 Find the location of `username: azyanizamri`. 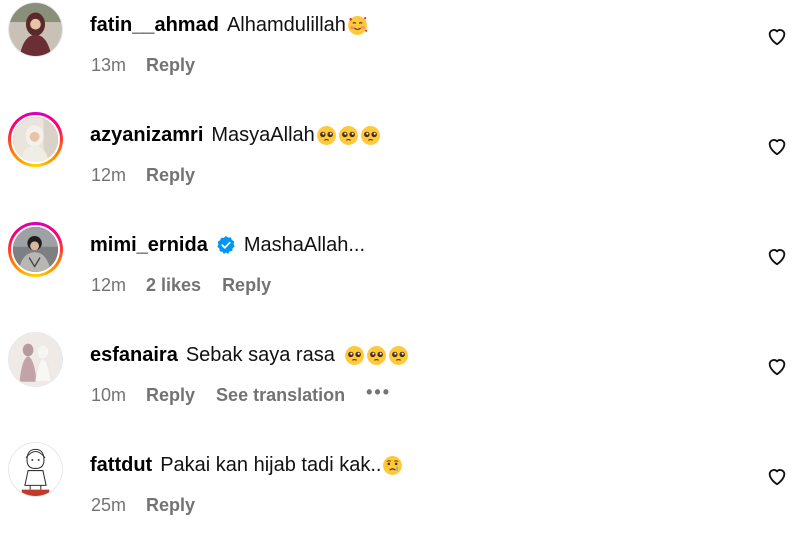

username: azyanizamri is located at coordinates (146, 135).